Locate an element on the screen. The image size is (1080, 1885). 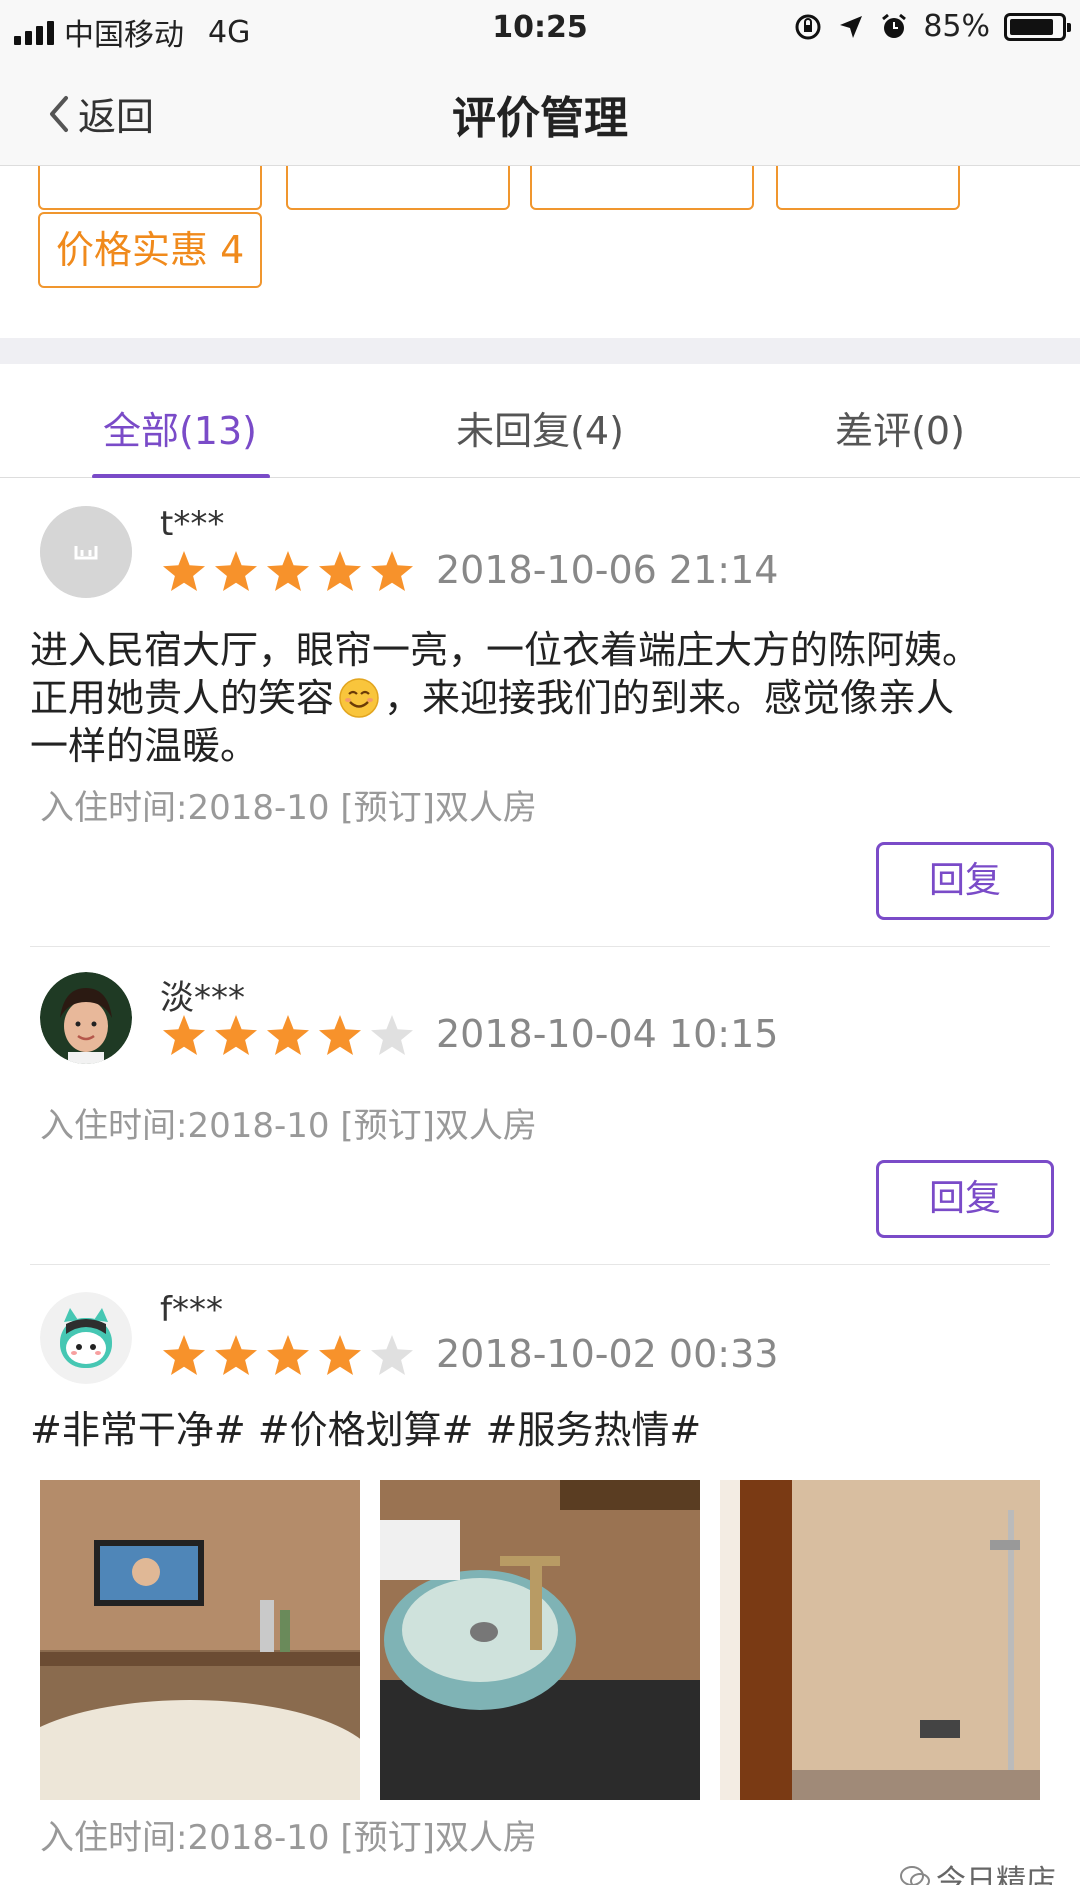
review-text-line: 进入民宿大厅，眼帘一亮，一位衣着端庄大方的陈阿姨。 is located at coordinates (505, 650).